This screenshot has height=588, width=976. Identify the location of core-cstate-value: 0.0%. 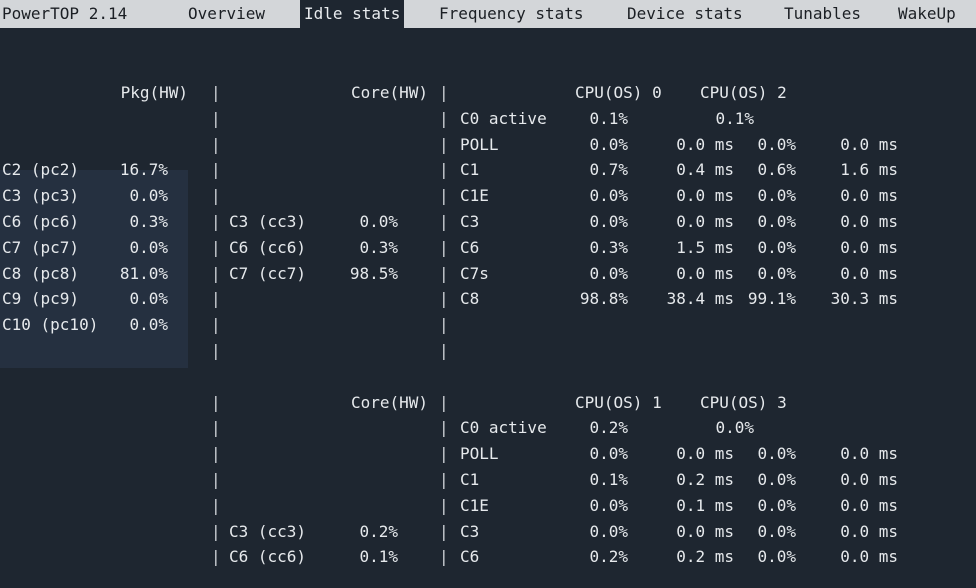
(378, 221).